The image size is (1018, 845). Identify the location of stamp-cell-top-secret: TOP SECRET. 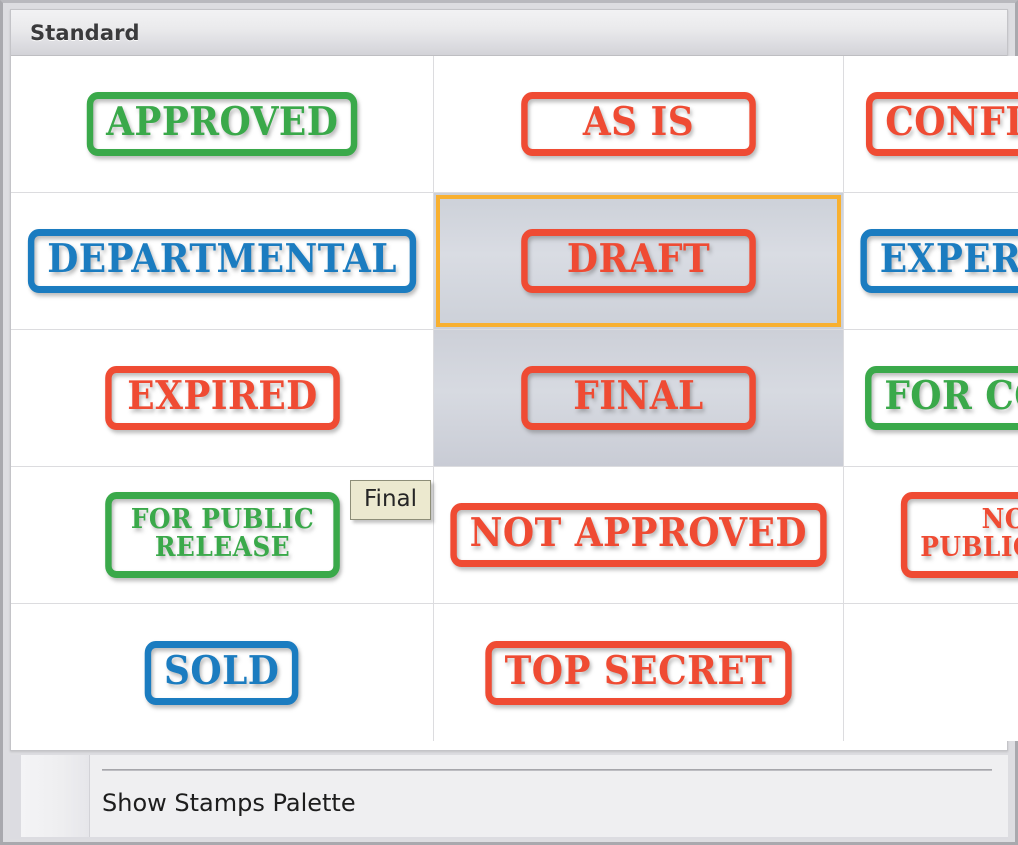
(639, 672).